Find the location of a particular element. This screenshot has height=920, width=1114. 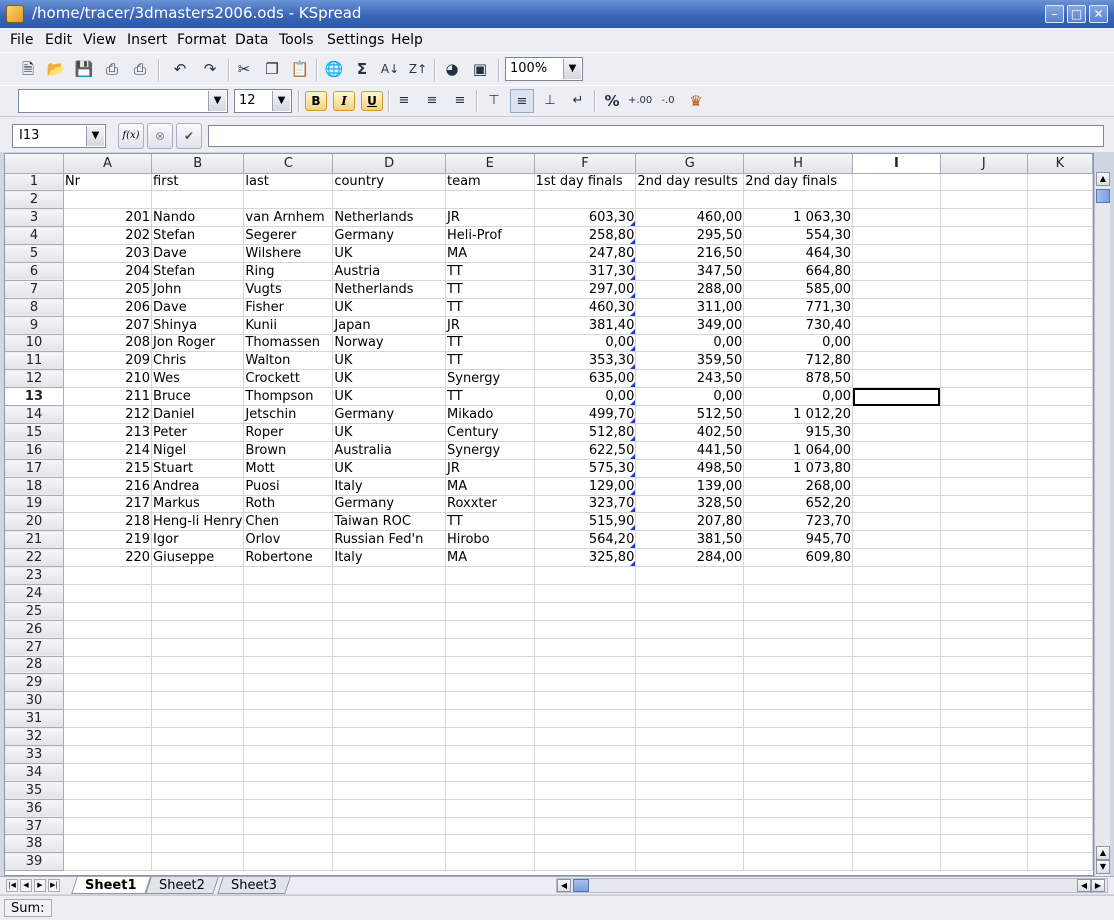

cell-a10: 208 is located at coordinates (108, 343).